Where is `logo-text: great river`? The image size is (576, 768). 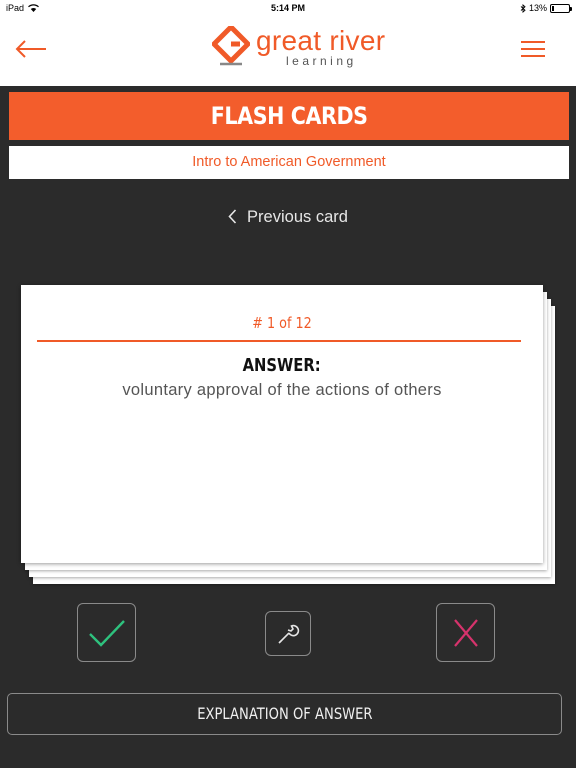 logo-text: great river is located at coordinates (321, 40).